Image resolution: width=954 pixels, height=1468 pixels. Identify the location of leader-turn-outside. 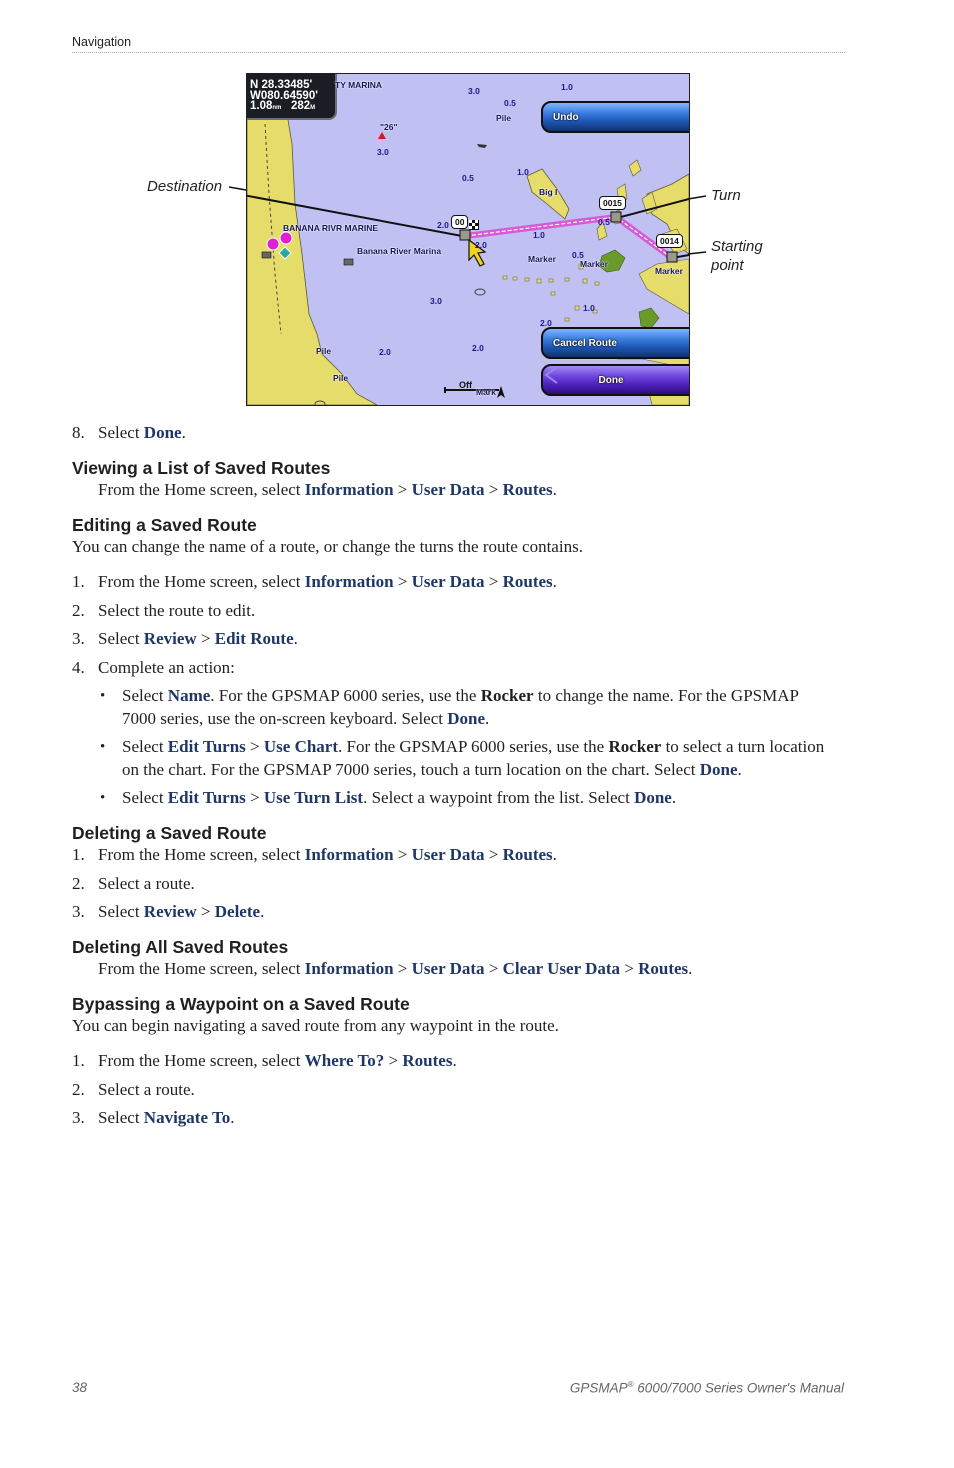
(697, 197).